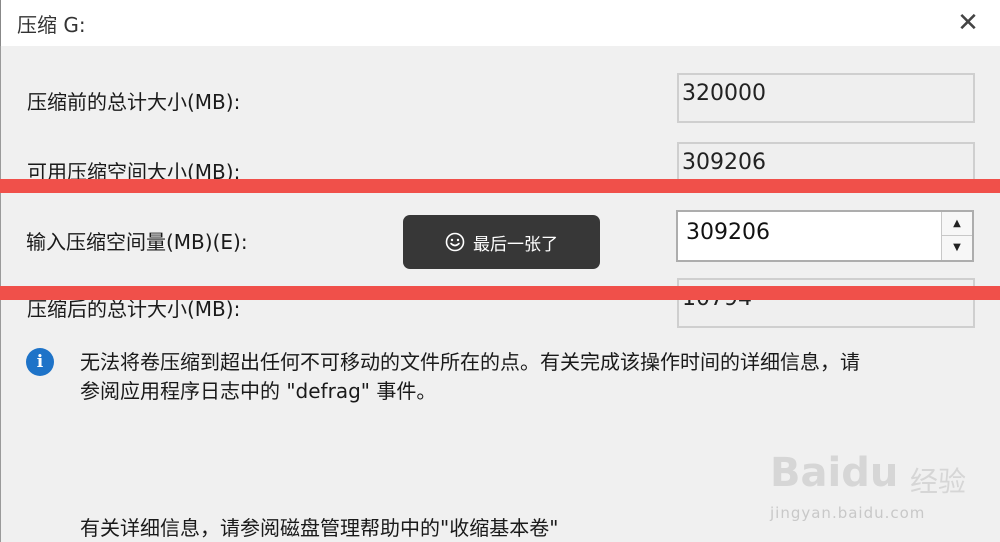 This screenshot has width=1000, height=542. I want to click on info-icon: i, so click(40, 362).